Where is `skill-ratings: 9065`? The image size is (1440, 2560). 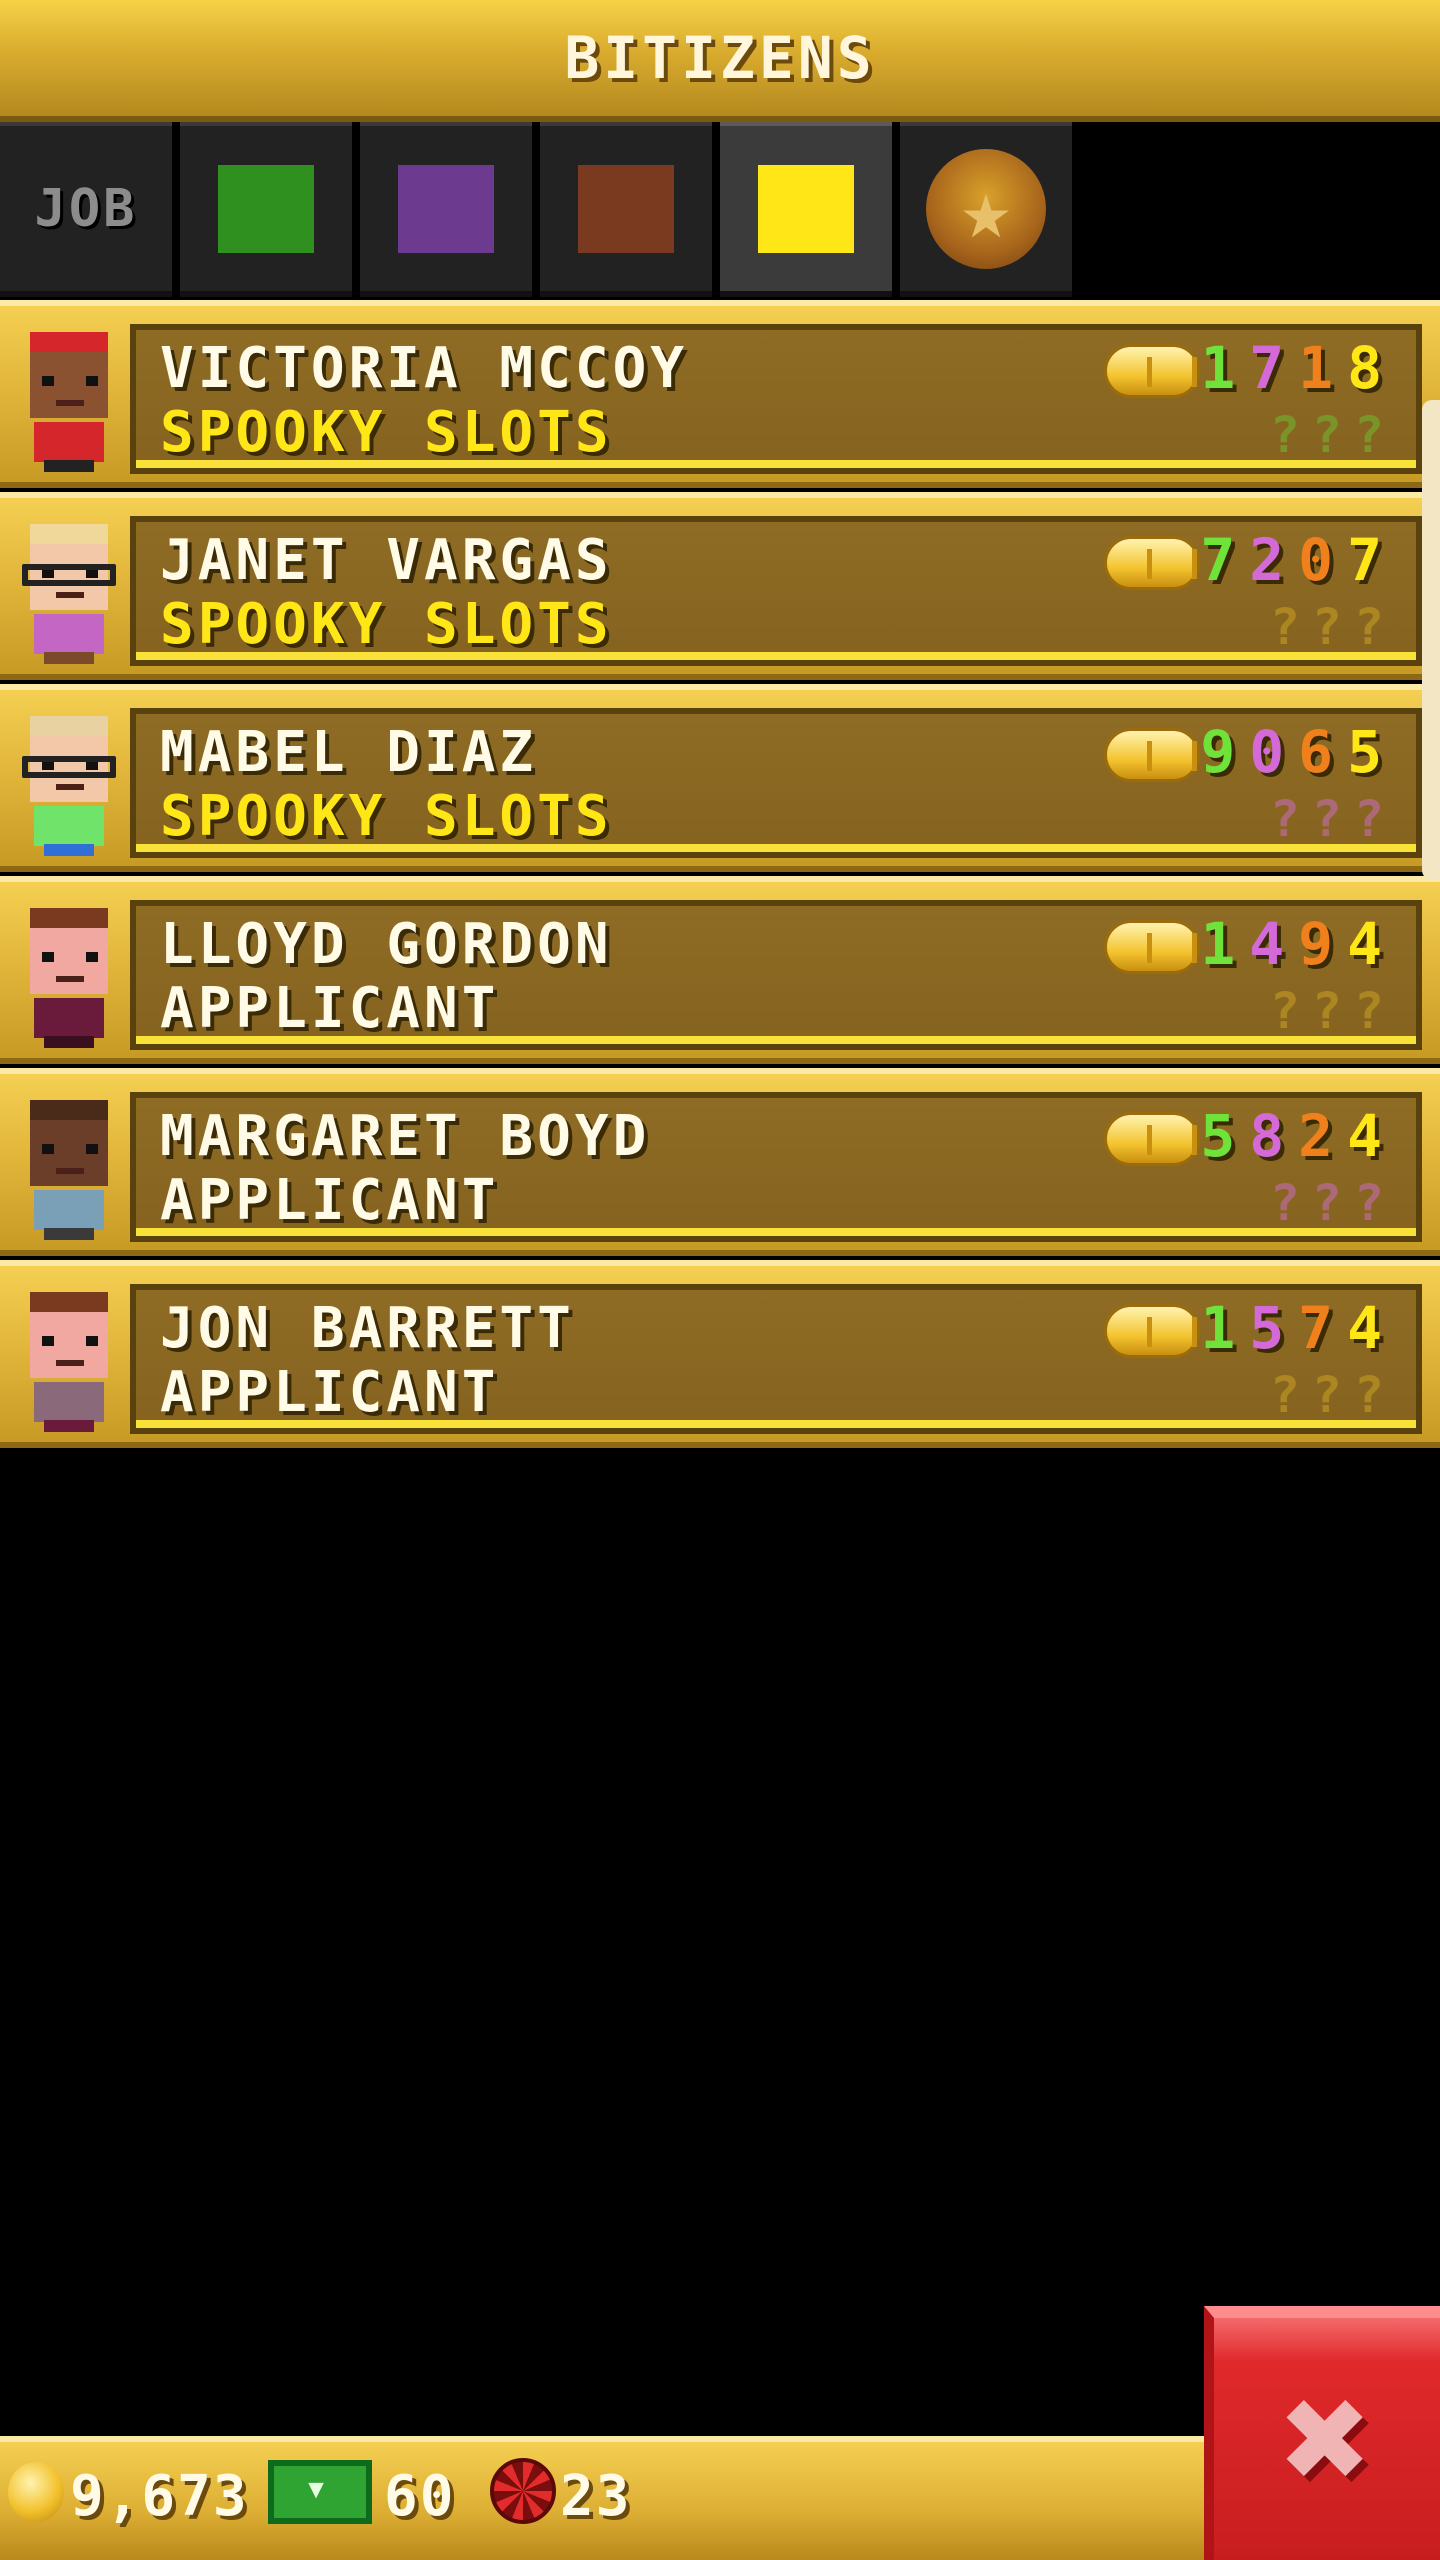 skill-ratings: 9065 is located at coordinates (1298, 752).